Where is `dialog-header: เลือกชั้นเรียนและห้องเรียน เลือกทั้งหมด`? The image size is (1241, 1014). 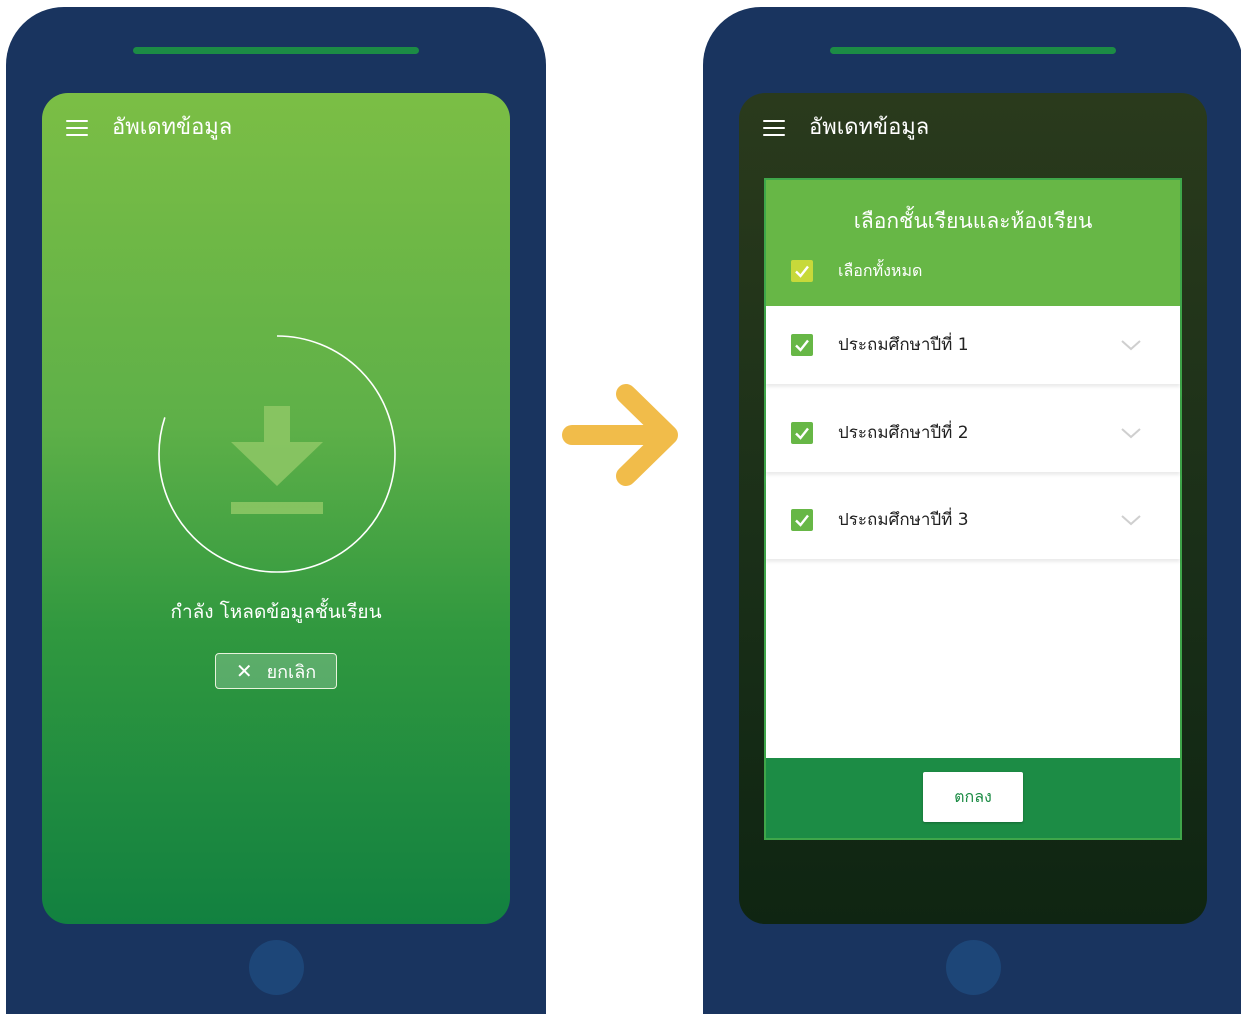 dialog-header: เลือกชั้นเรียนและห้องเรียน เลือกทั้งหมด is located at coordinates (973, 243).